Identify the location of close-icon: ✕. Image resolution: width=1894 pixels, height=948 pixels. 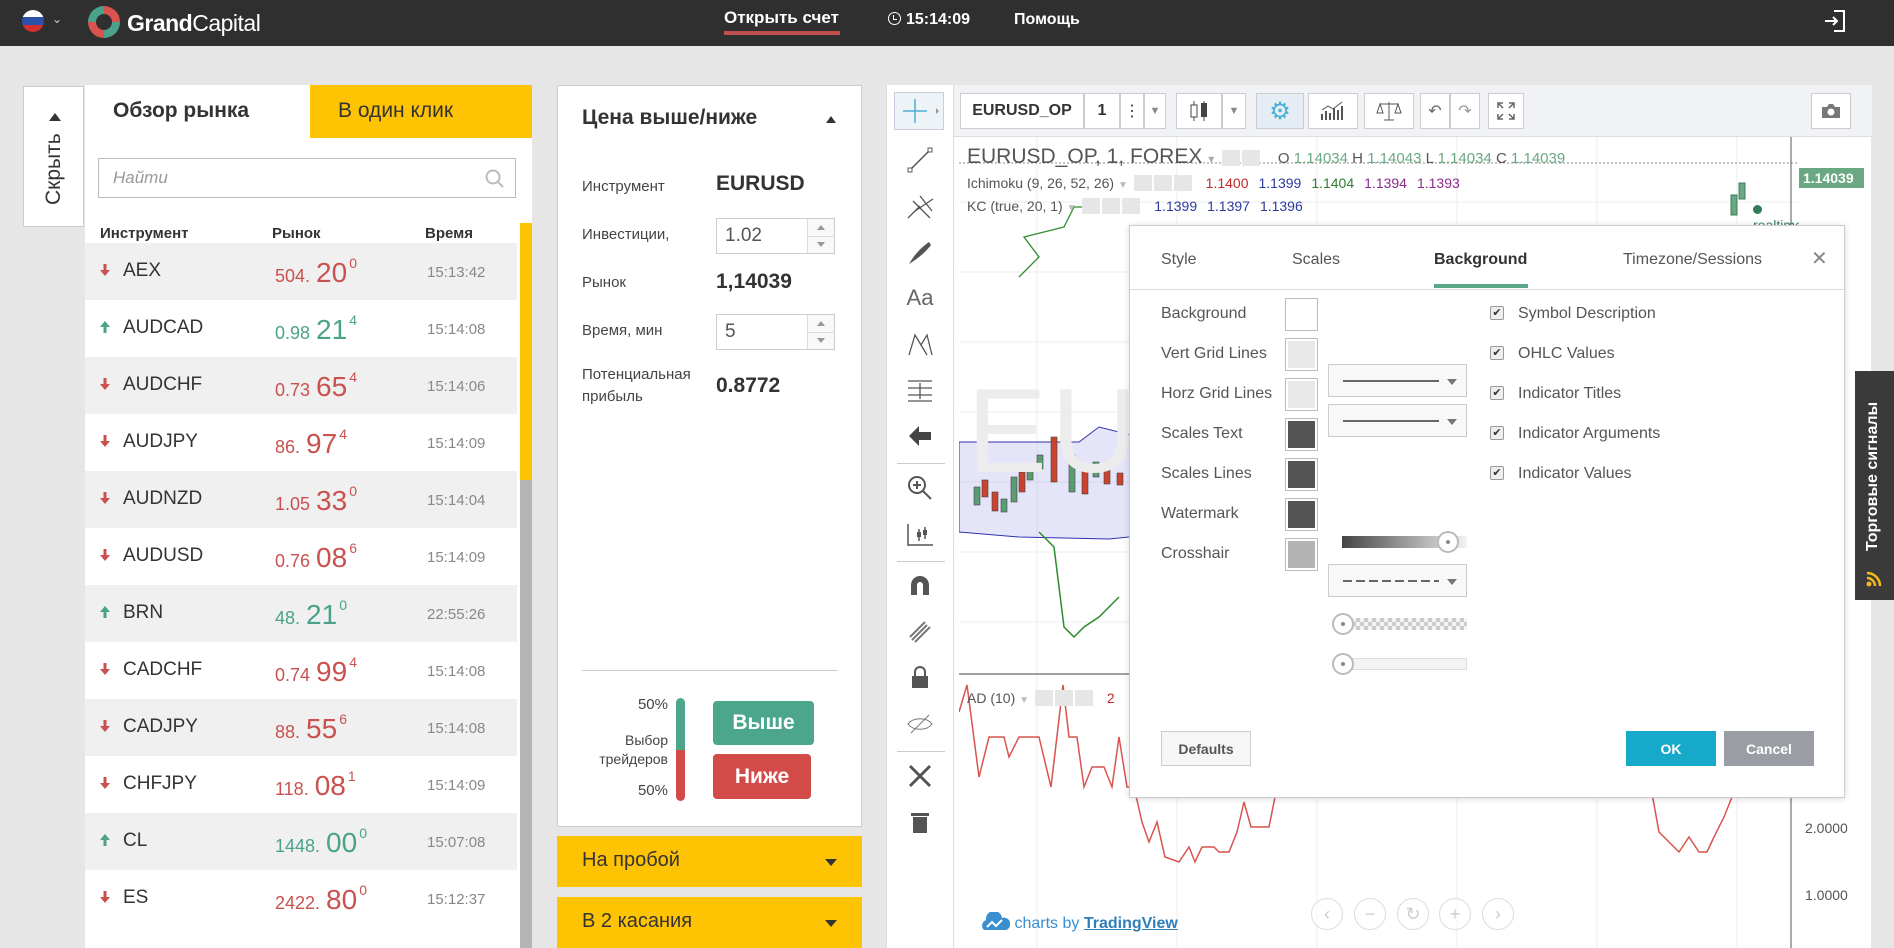
(1819, 258).